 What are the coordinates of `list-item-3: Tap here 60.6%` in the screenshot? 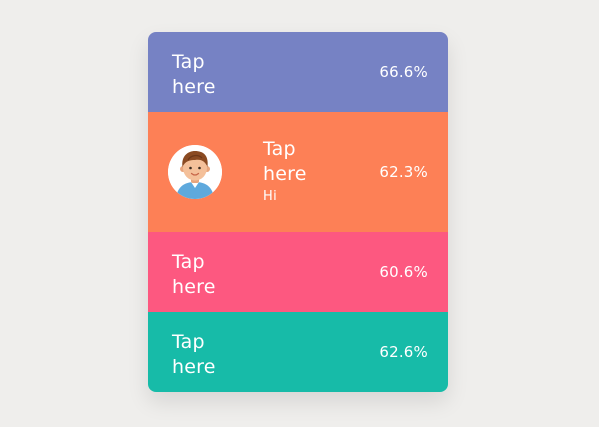 It's located at (298, 272).